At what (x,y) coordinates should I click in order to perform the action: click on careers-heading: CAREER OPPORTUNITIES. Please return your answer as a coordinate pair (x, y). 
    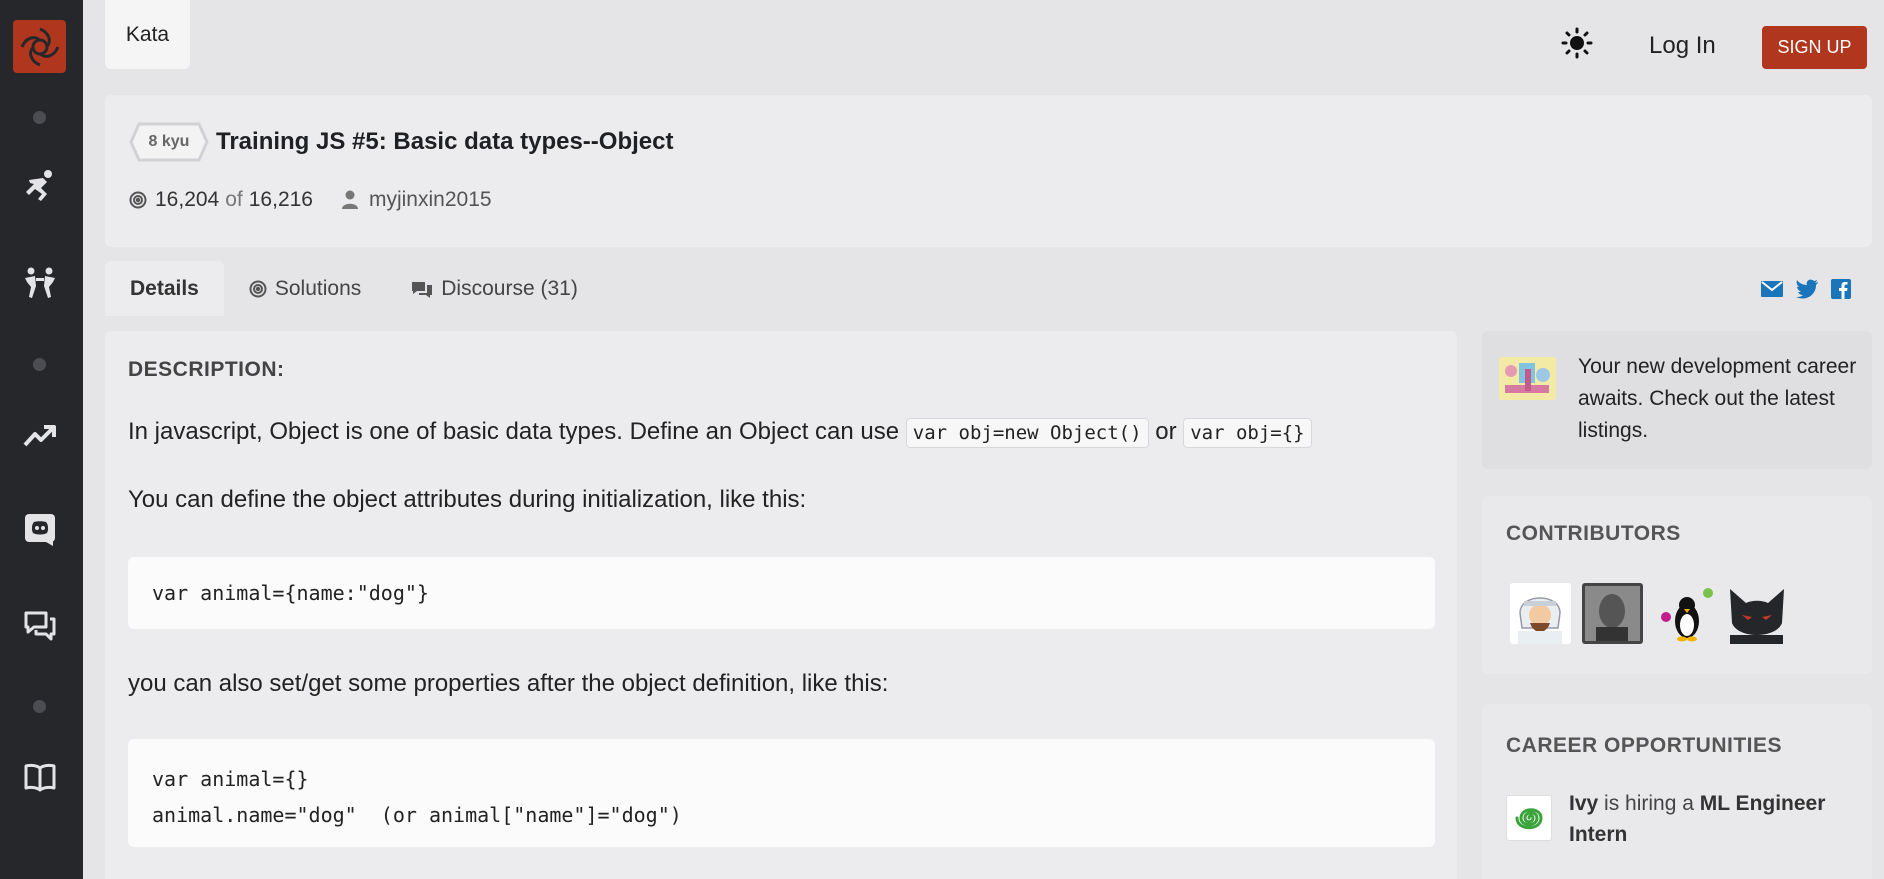
    Looking at the image, I should click on (1644, 745).